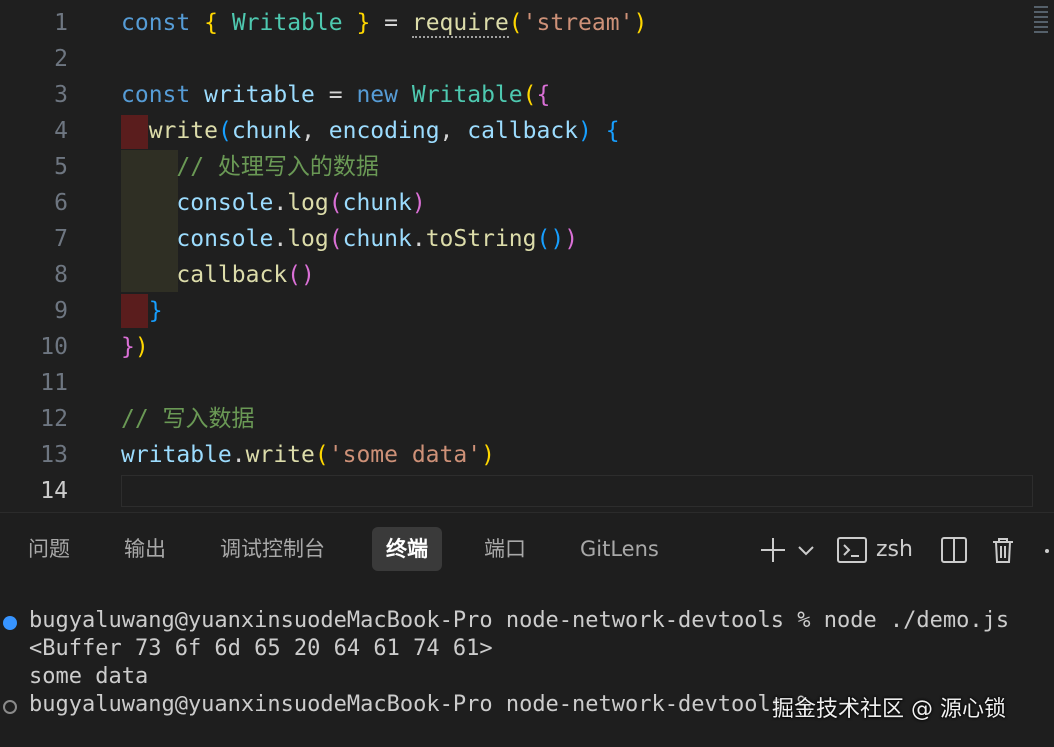 This screenshot has width=1054, height=747. Describe the element at coordinates (806, 550) in the screenshot. I see `chevron-down-icon` at that location.